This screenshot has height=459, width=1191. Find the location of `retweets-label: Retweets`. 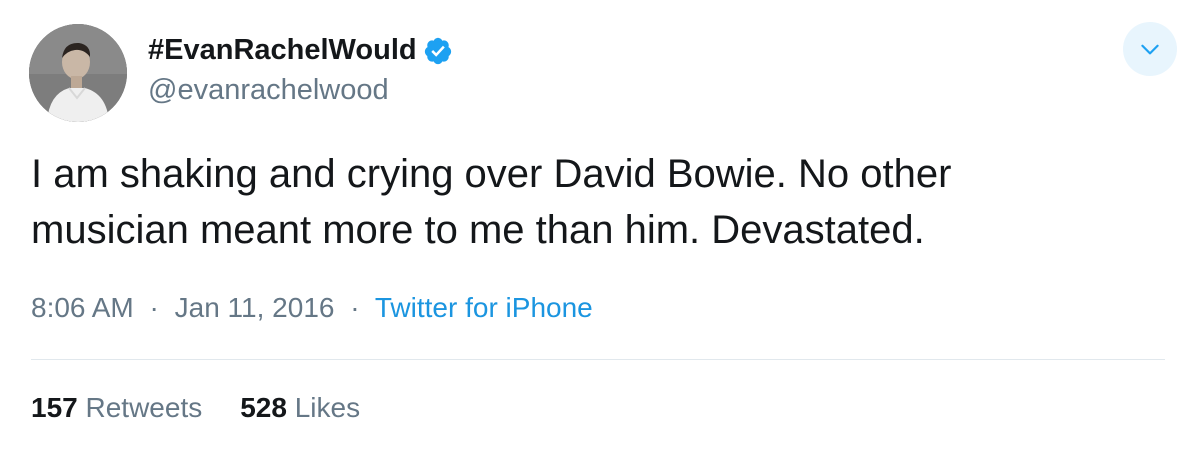

retweets-label: Retweets is located at coordinates (144, 407).